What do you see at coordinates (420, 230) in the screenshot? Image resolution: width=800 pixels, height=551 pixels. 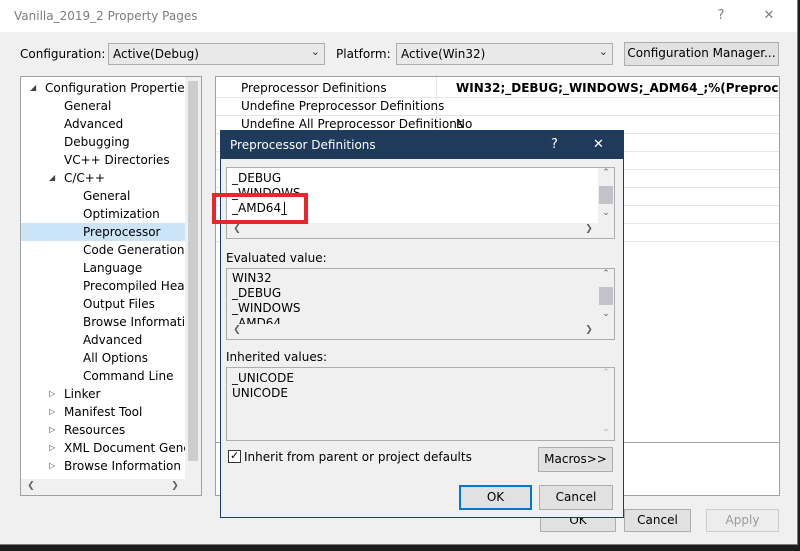 I see `edit-horizontal-scrollbar: ❮ ❯` at bounding box center [420, 230].